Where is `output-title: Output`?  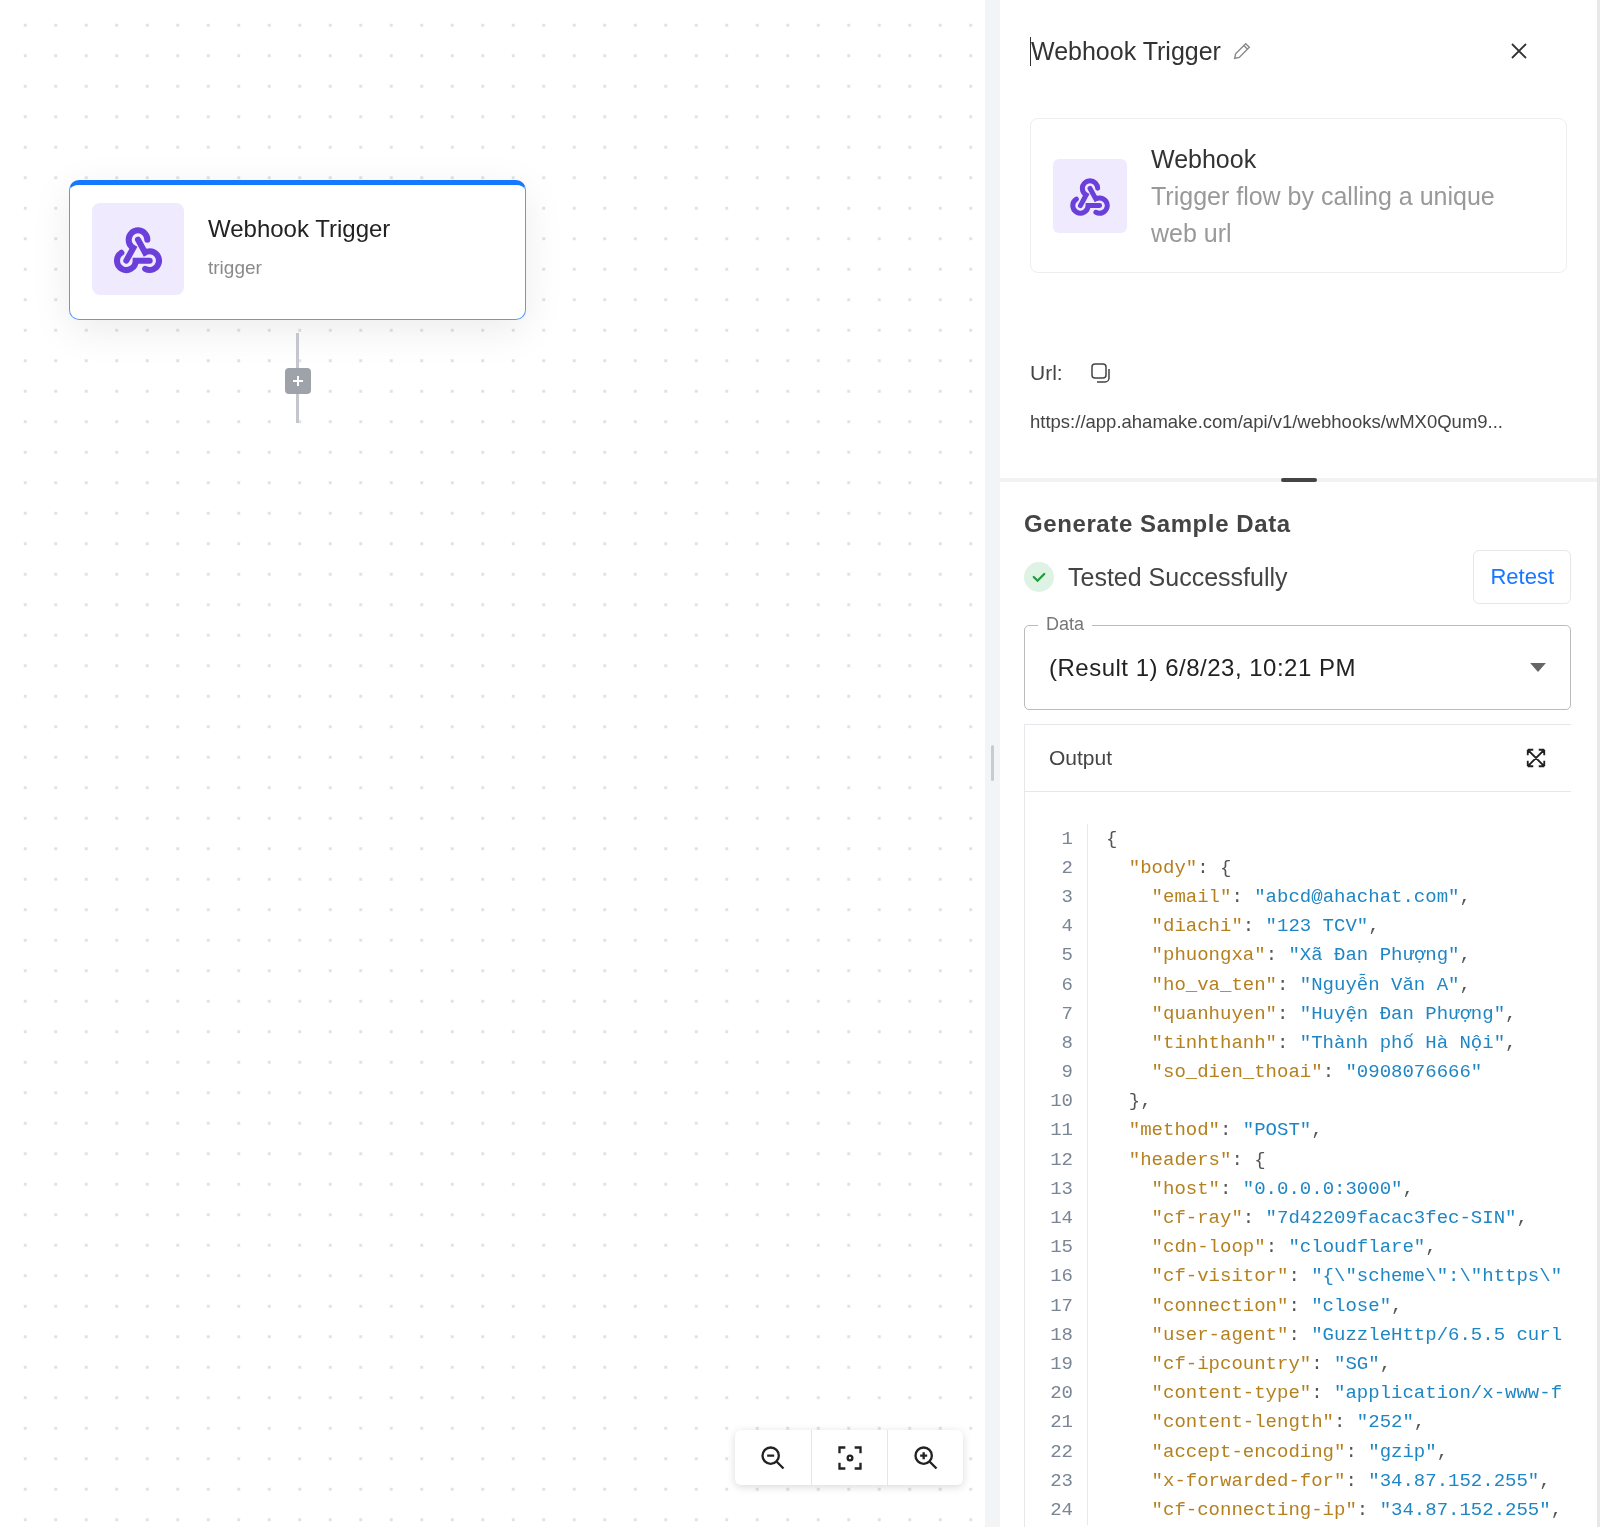
output-title: Output is located at coordinates (1081, 758).